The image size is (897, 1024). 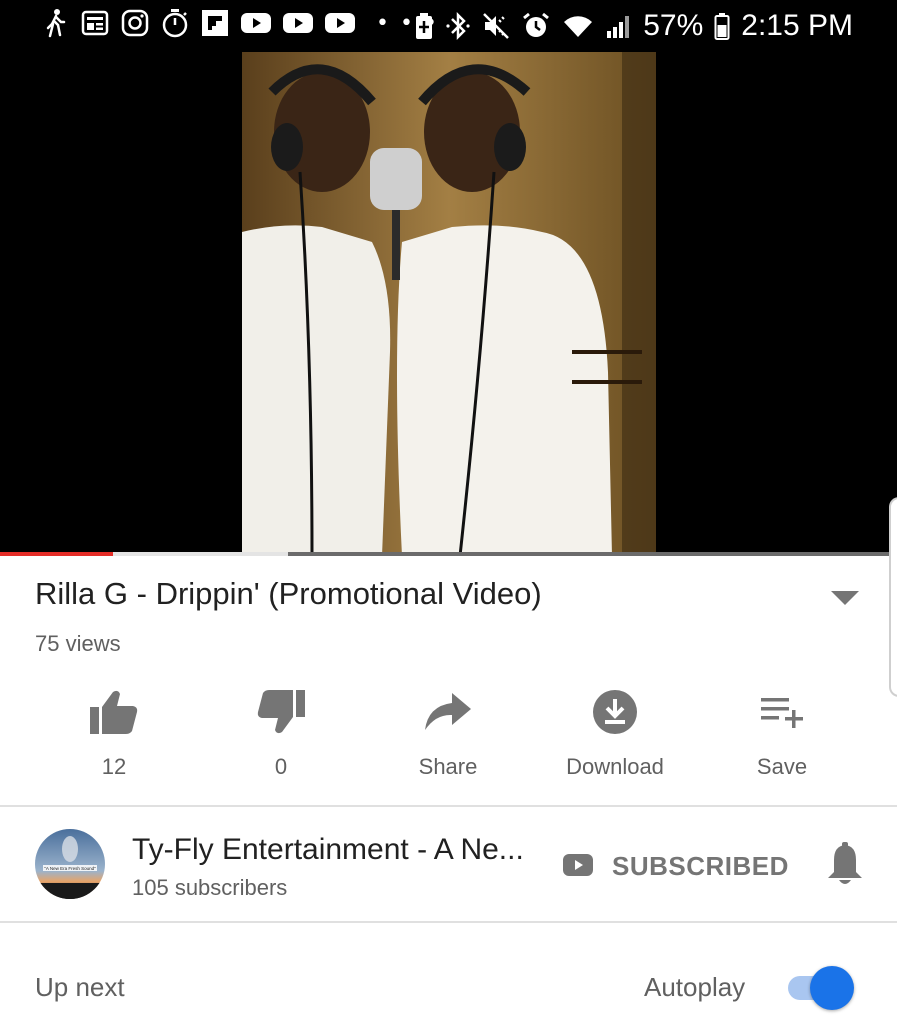 What do you see at coordinates (288, 593) in the screenshot?
I see `video-title: Rilla G - Drippin' (Promotional Video)` at bounding box center [288, 593].